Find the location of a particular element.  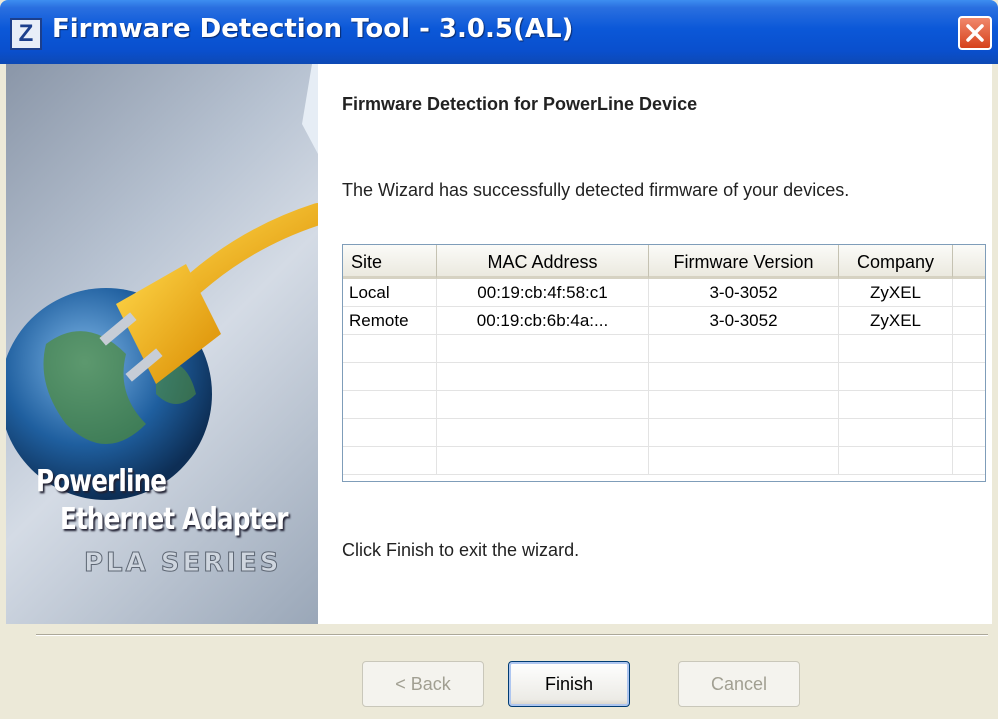

cancel-button: Cancel is located at coordinates (739, 684).